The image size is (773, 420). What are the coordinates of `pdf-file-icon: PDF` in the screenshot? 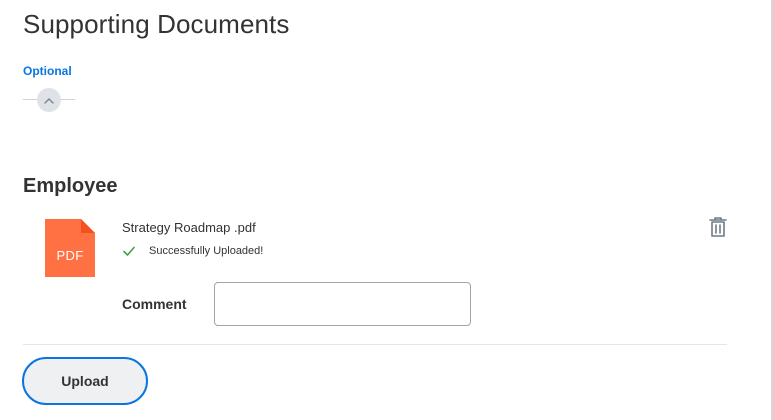 It's located at (70, 248).